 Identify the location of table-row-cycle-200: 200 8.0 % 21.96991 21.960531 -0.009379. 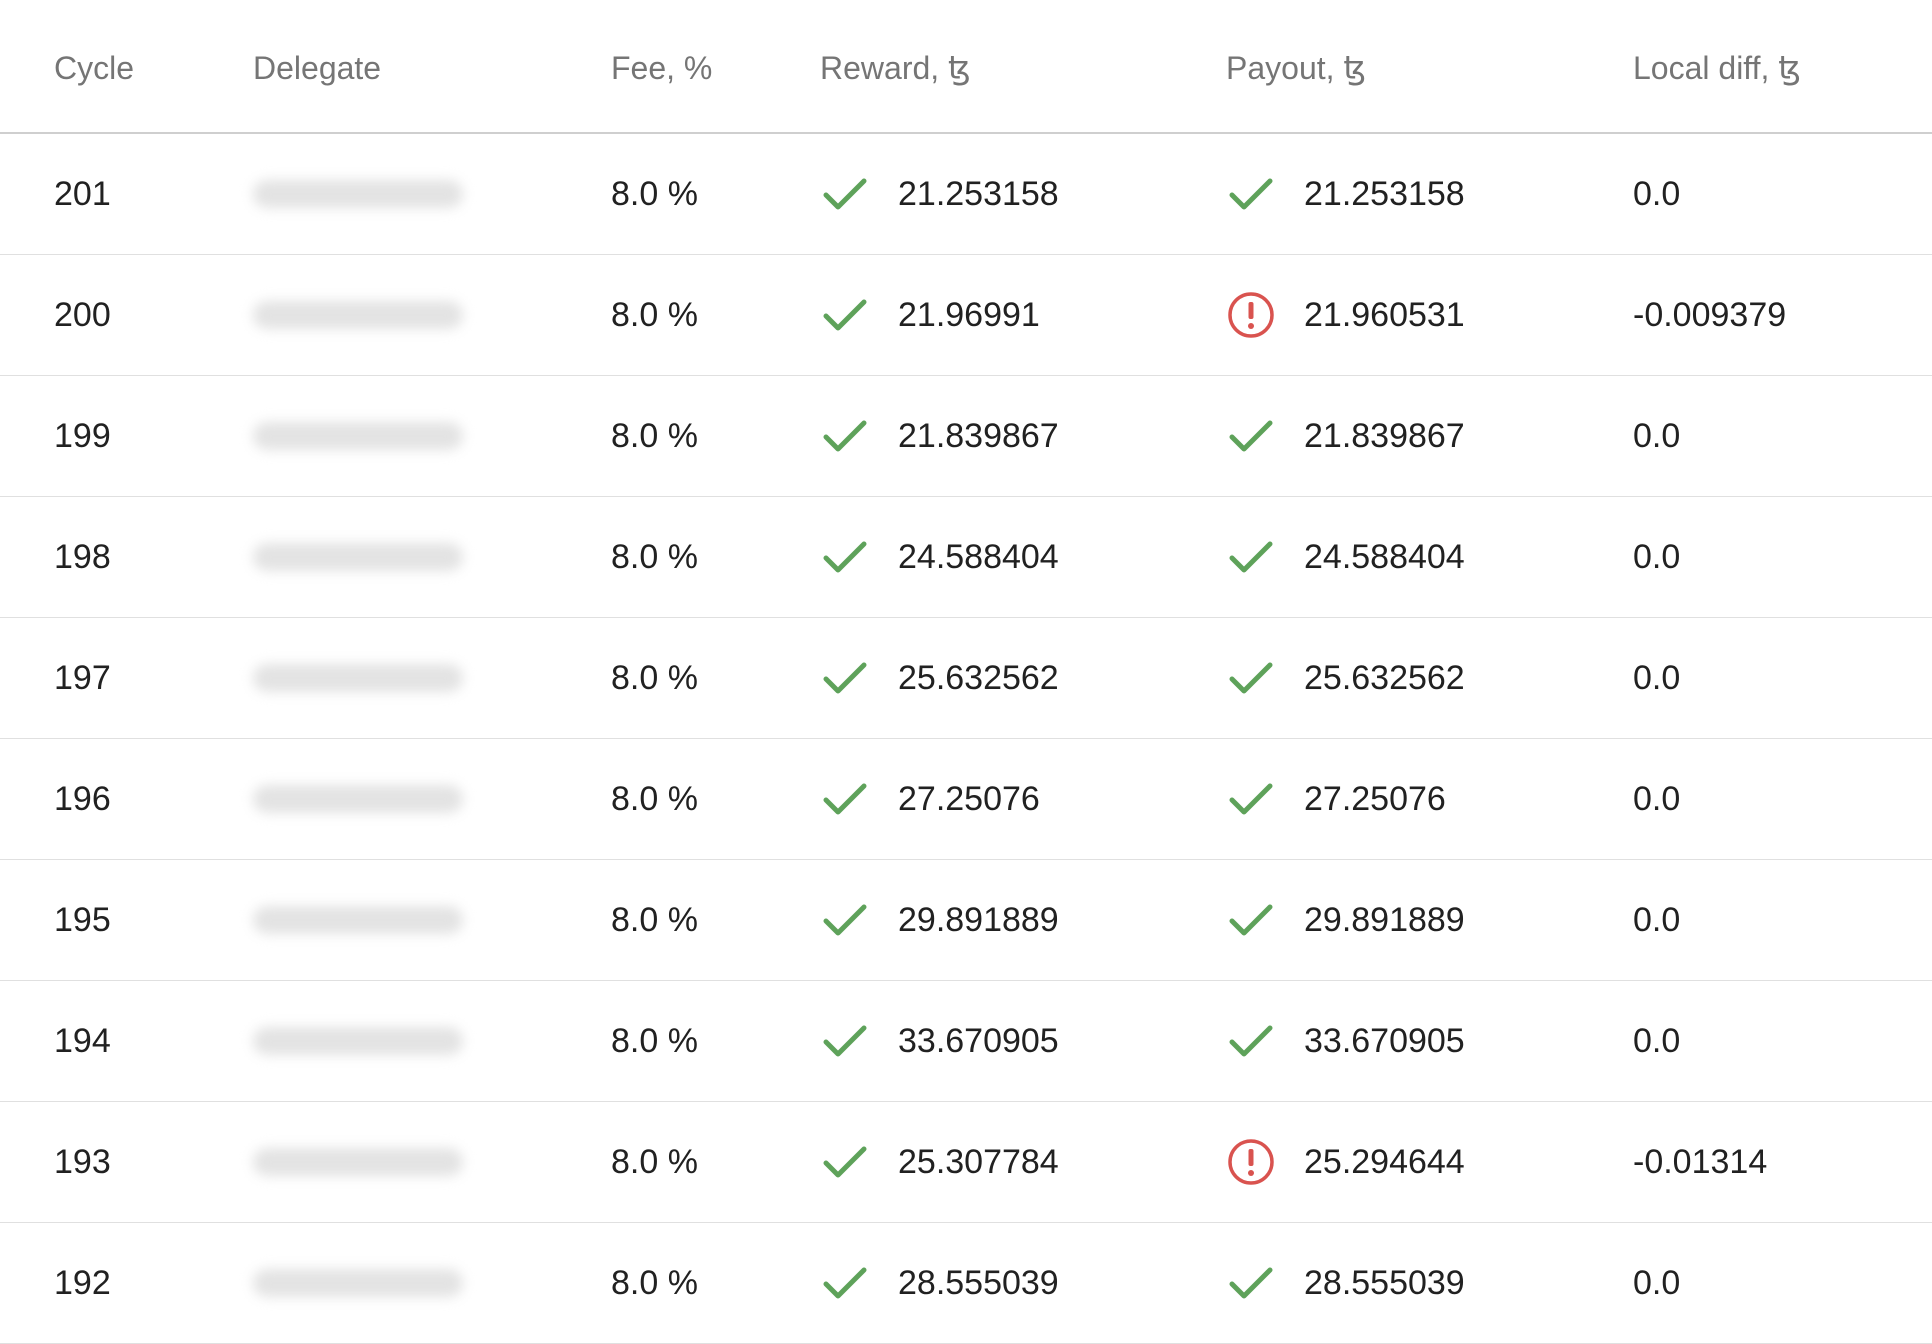
(966, 315).